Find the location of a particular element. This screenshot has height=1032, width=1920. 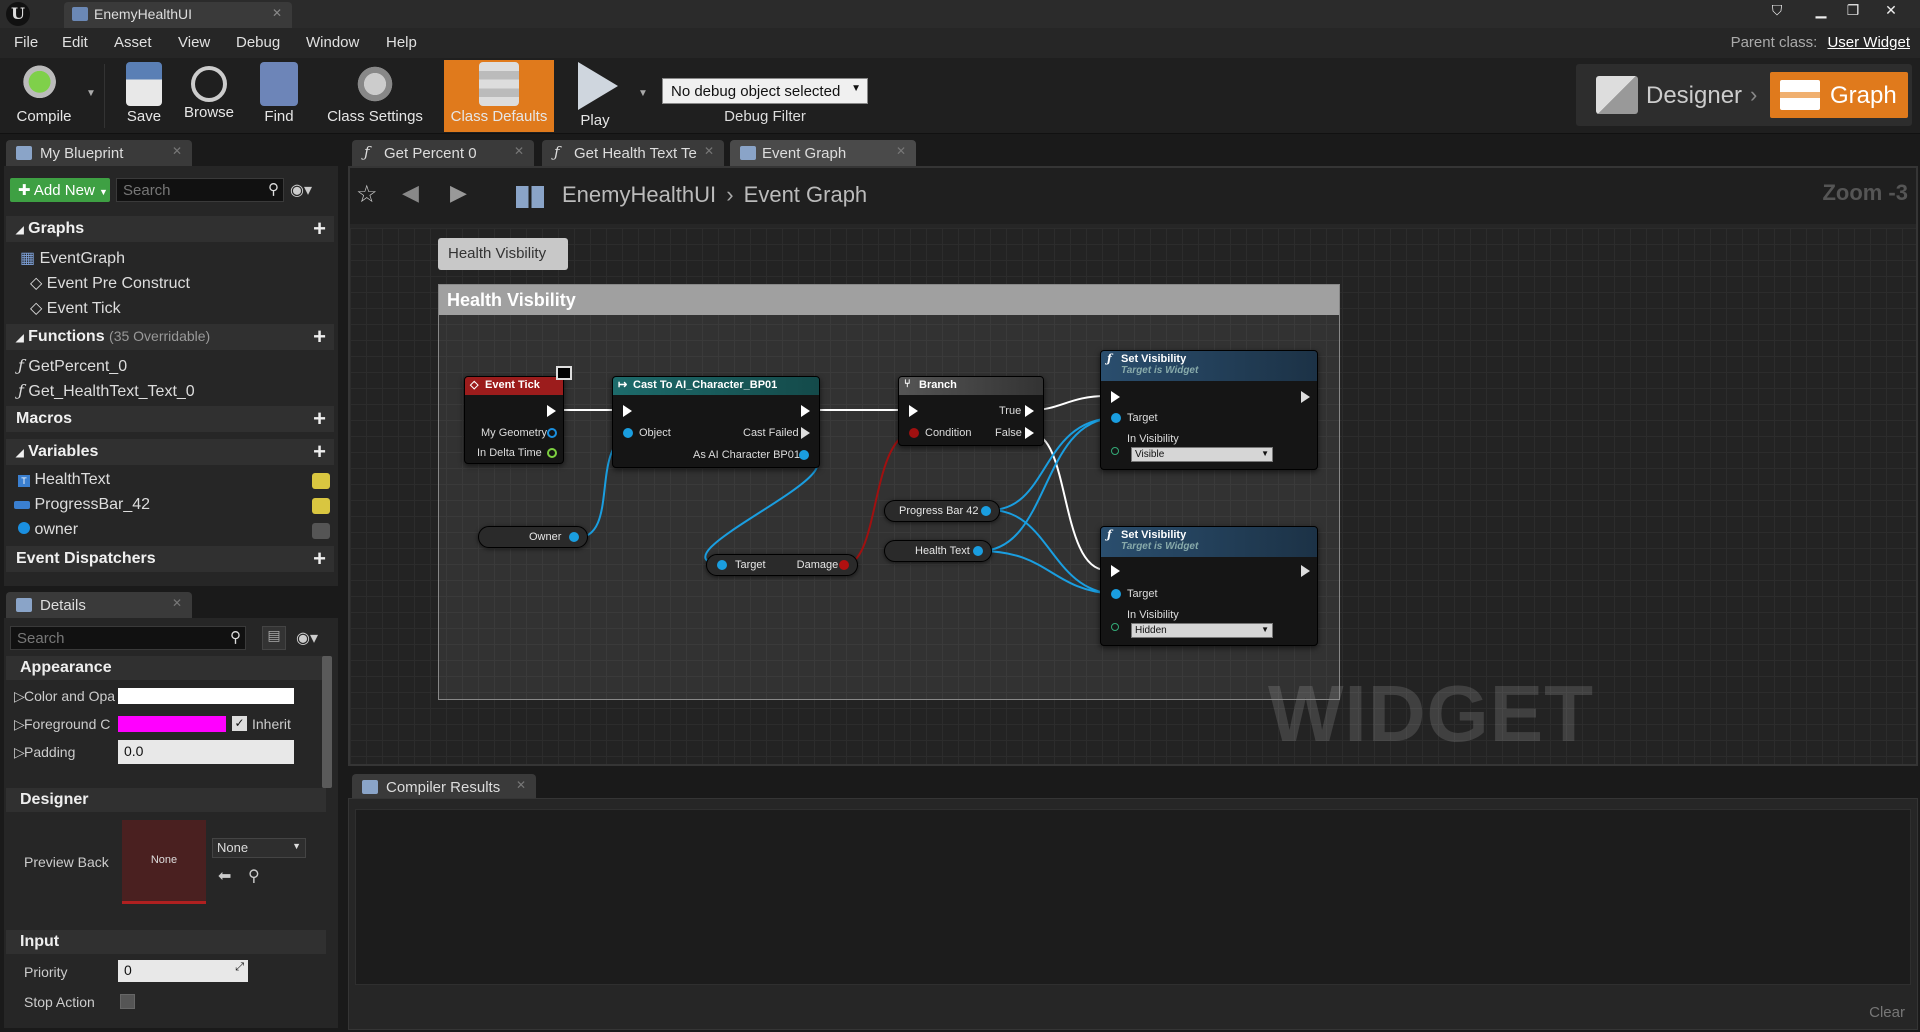

event-diamond-icon: ◇ is located at coordinates (474, 385).